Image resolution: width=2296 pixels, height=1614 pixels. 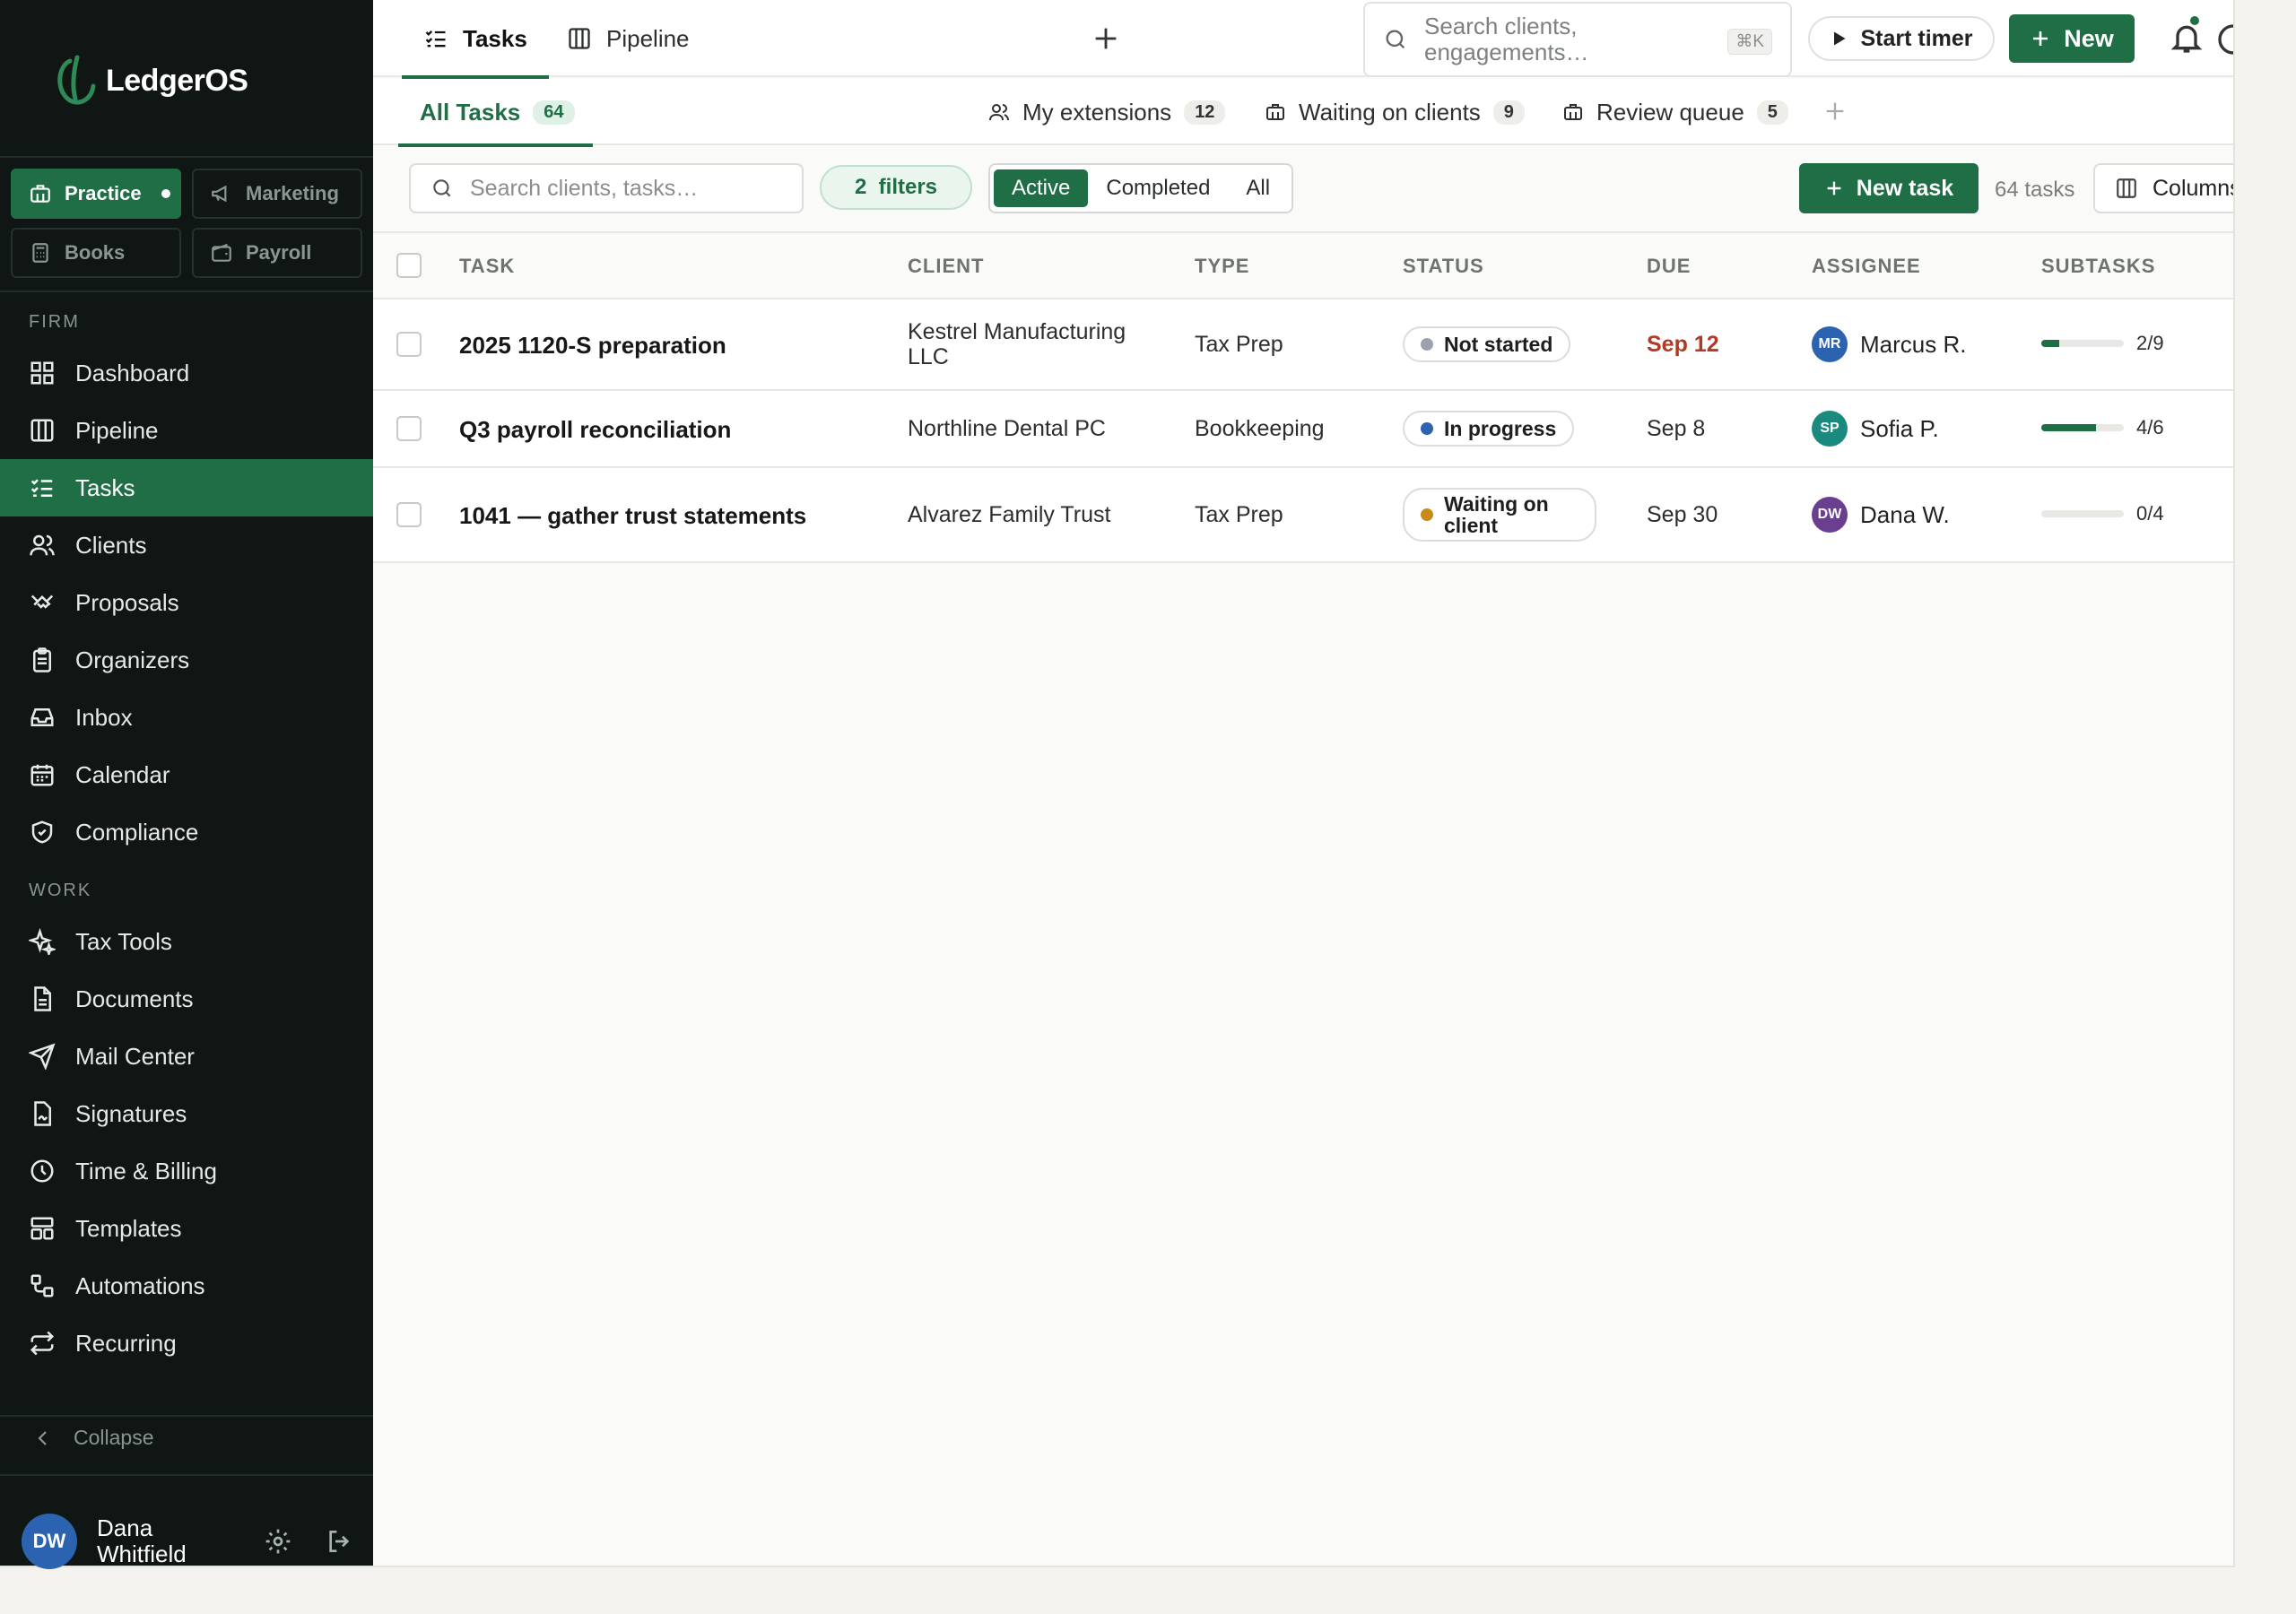 I want to click on new-button: New, so click(x=2072, y=38).